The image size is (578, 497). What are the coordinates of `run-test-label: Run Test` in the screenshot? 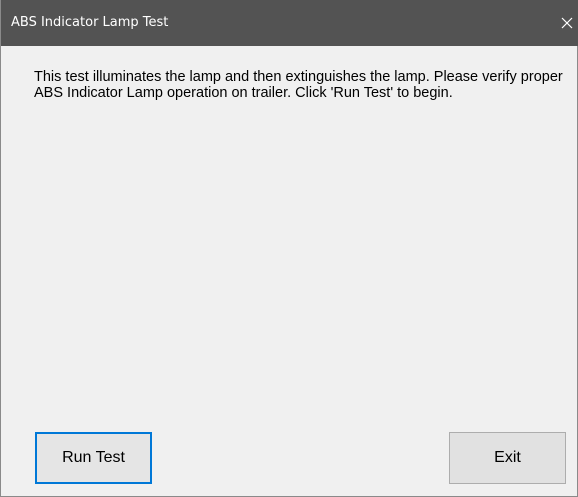 It's located at (93, 457).